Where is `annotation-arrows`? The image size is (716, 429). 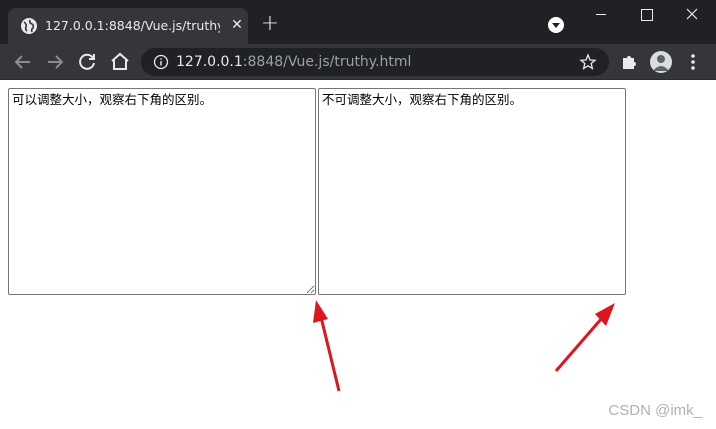
annotation-arrows is located at coordinates (464, 346).